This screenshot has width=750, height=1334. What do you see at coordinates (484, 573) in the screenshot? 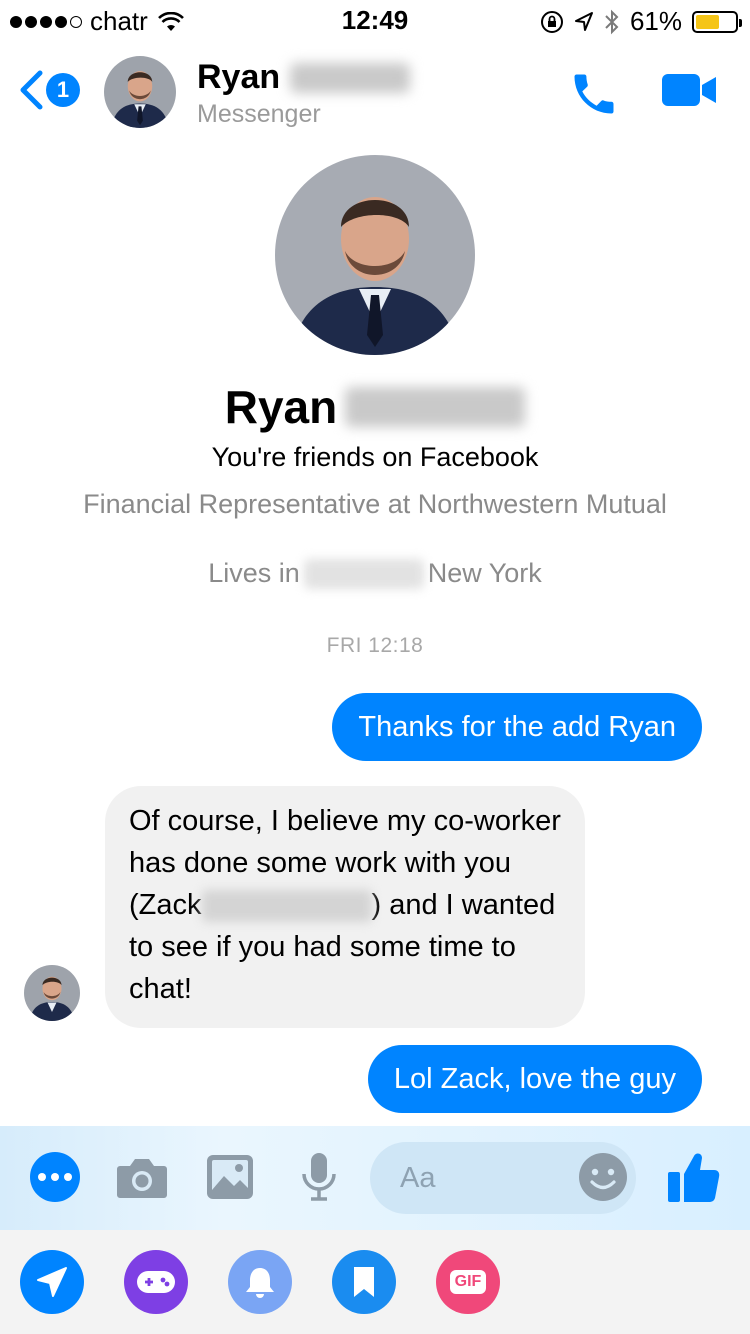
I see `lives-suffix: New York` at bounding box center [484, 573].